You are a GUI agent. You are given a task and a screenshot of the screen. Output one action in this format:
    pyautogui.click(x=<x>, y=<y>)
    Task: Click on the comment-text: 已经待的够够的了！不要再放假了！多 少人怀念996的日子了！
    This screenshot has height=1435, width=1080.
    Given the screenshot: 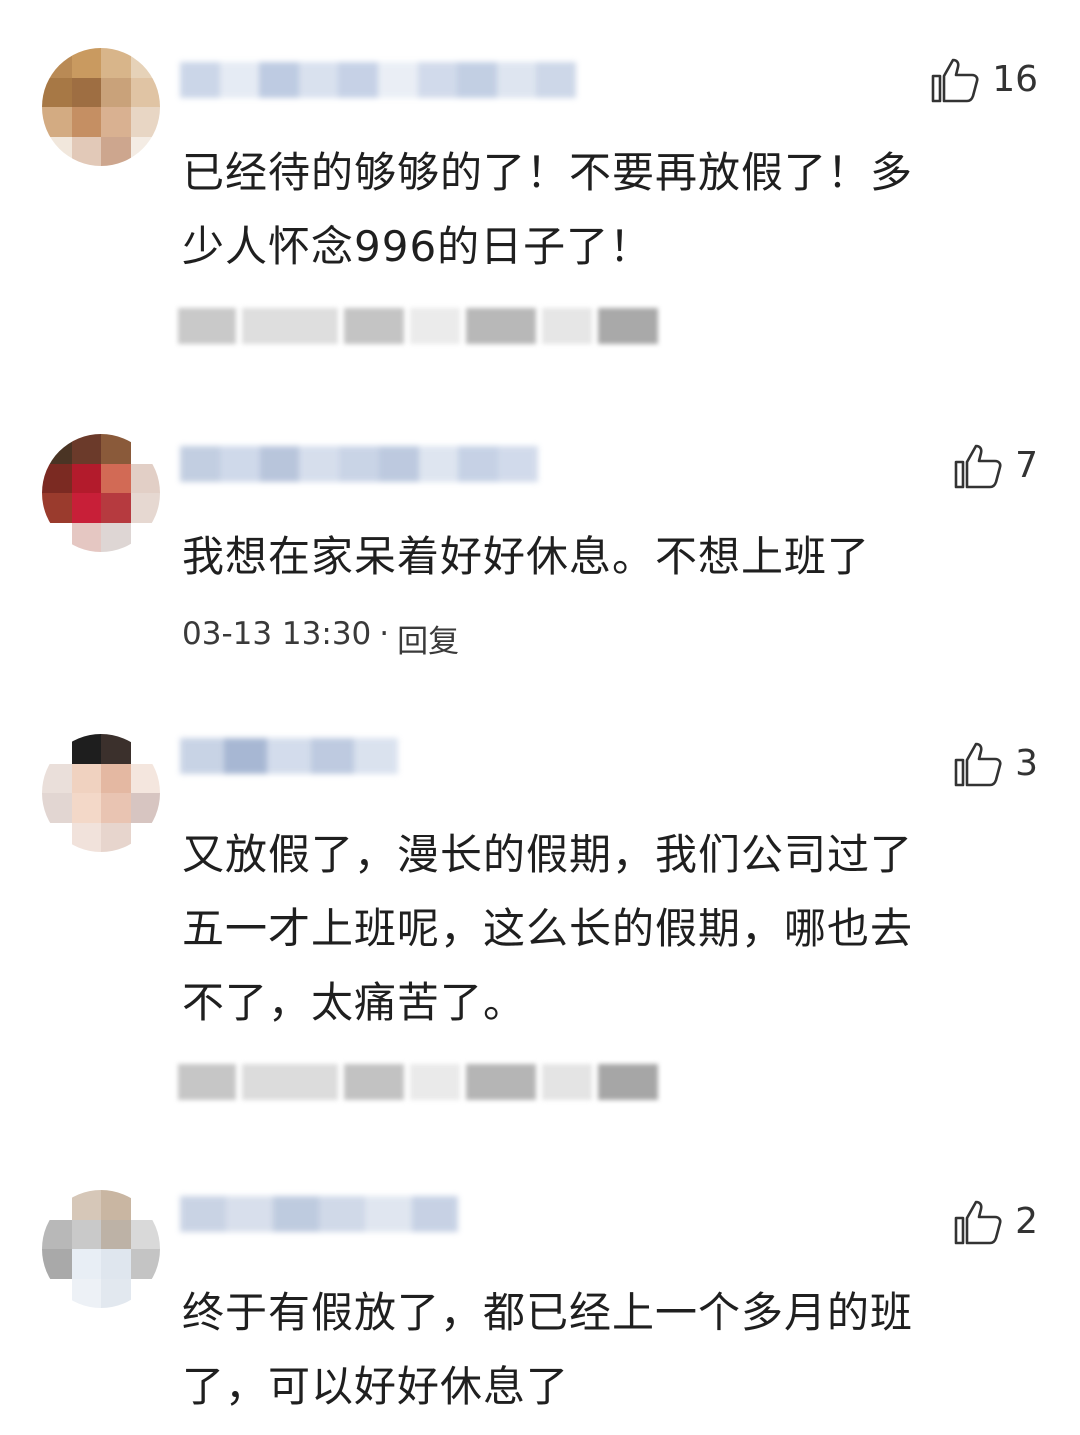 What is the action you would take?
    pyautogui.click(x=548, y=209)
    